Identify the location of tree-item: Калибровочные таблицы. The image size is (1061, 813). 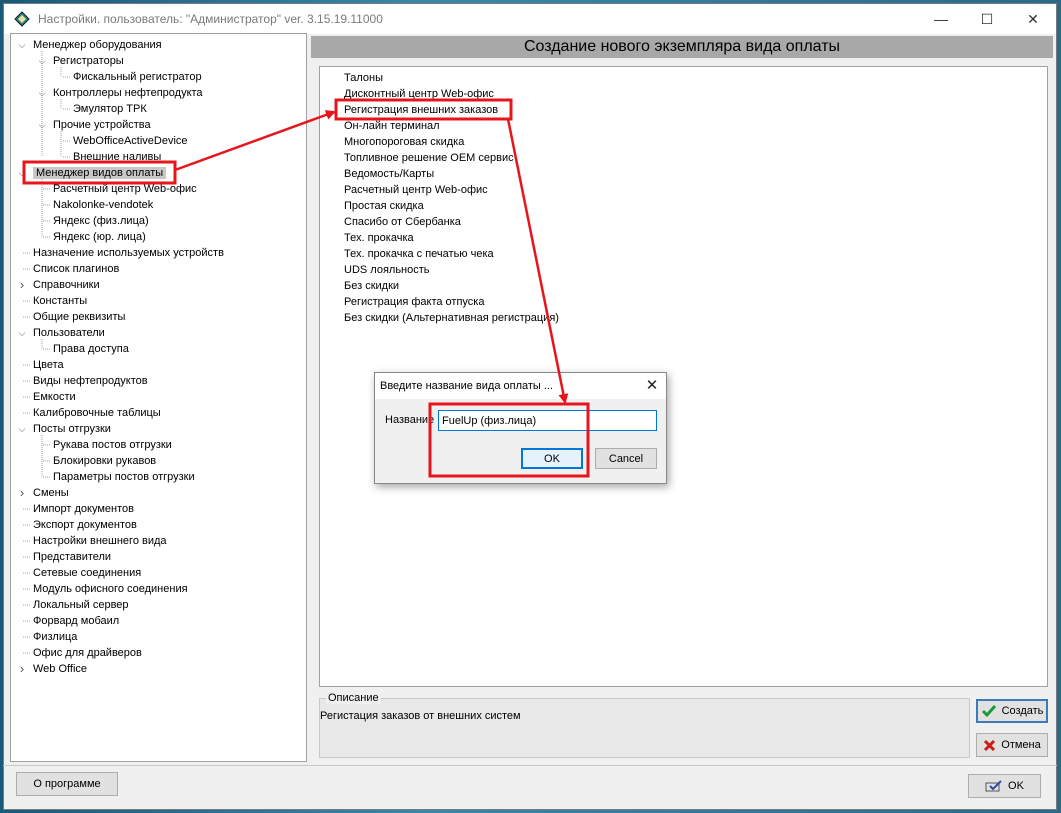
(97, 413).